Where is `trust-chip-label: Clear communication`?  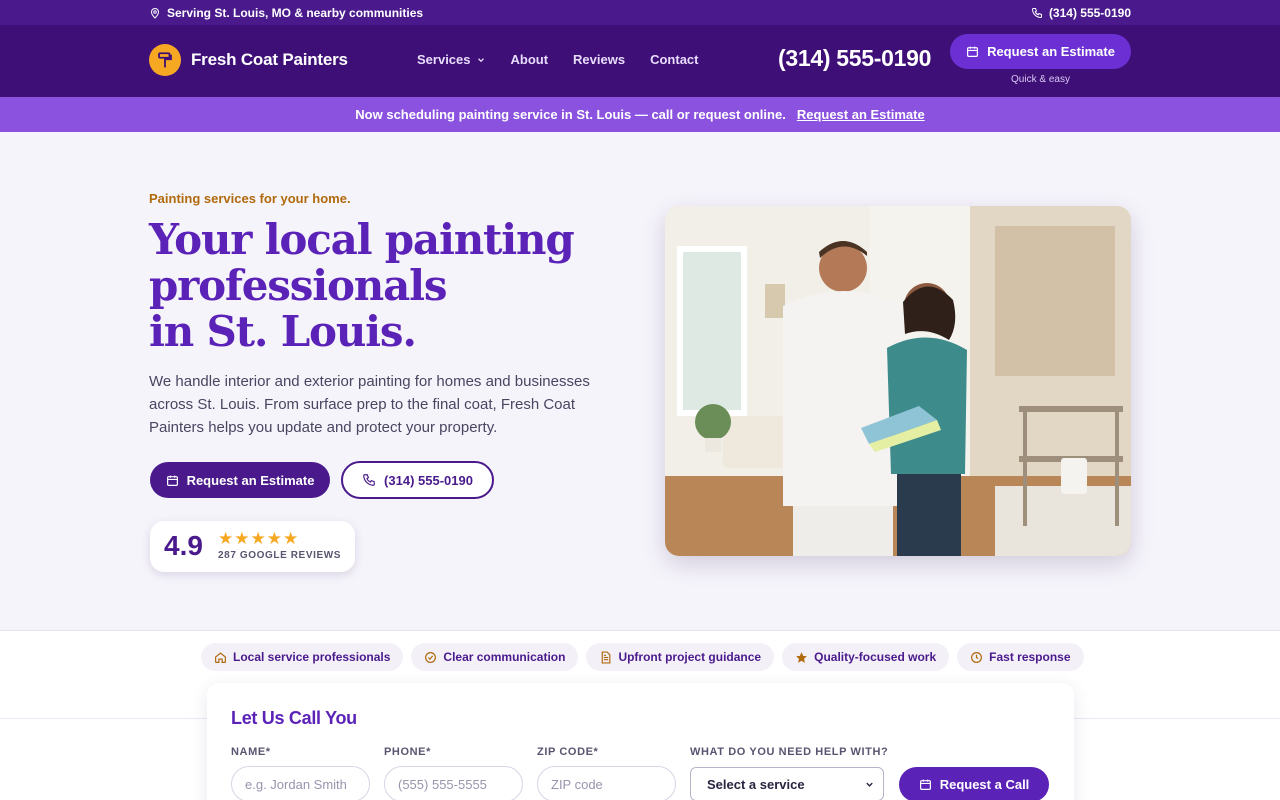 trust-chip-label: Clear communication is located at coordinates (504, 657).